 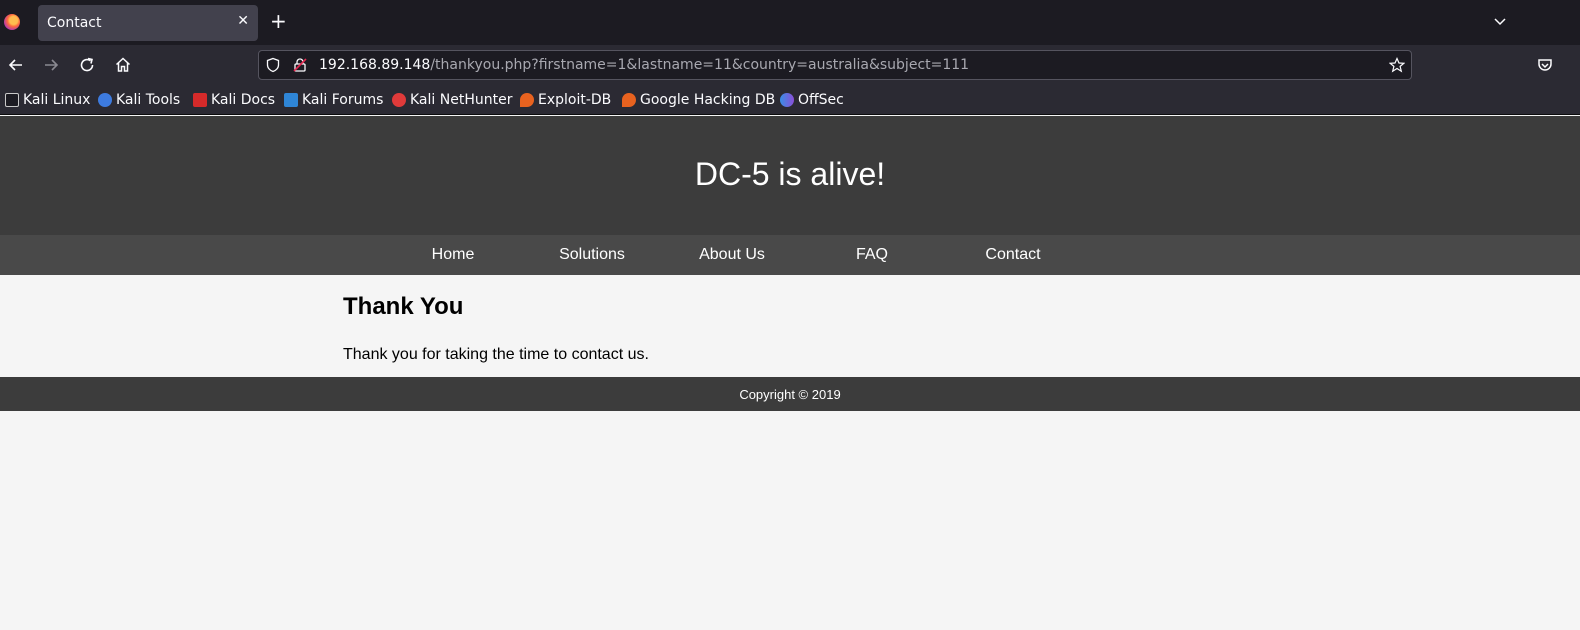 I want to click on bookmark-kali-nethunter: Kali NetHunter, so click(x=452, y=100).